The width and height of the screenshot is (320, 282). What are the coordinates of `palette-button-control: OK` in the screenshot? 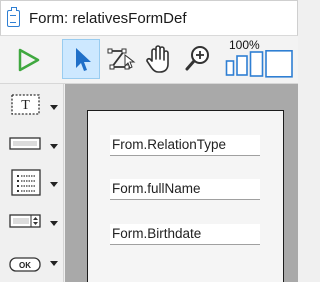 It's located at (33, 263).